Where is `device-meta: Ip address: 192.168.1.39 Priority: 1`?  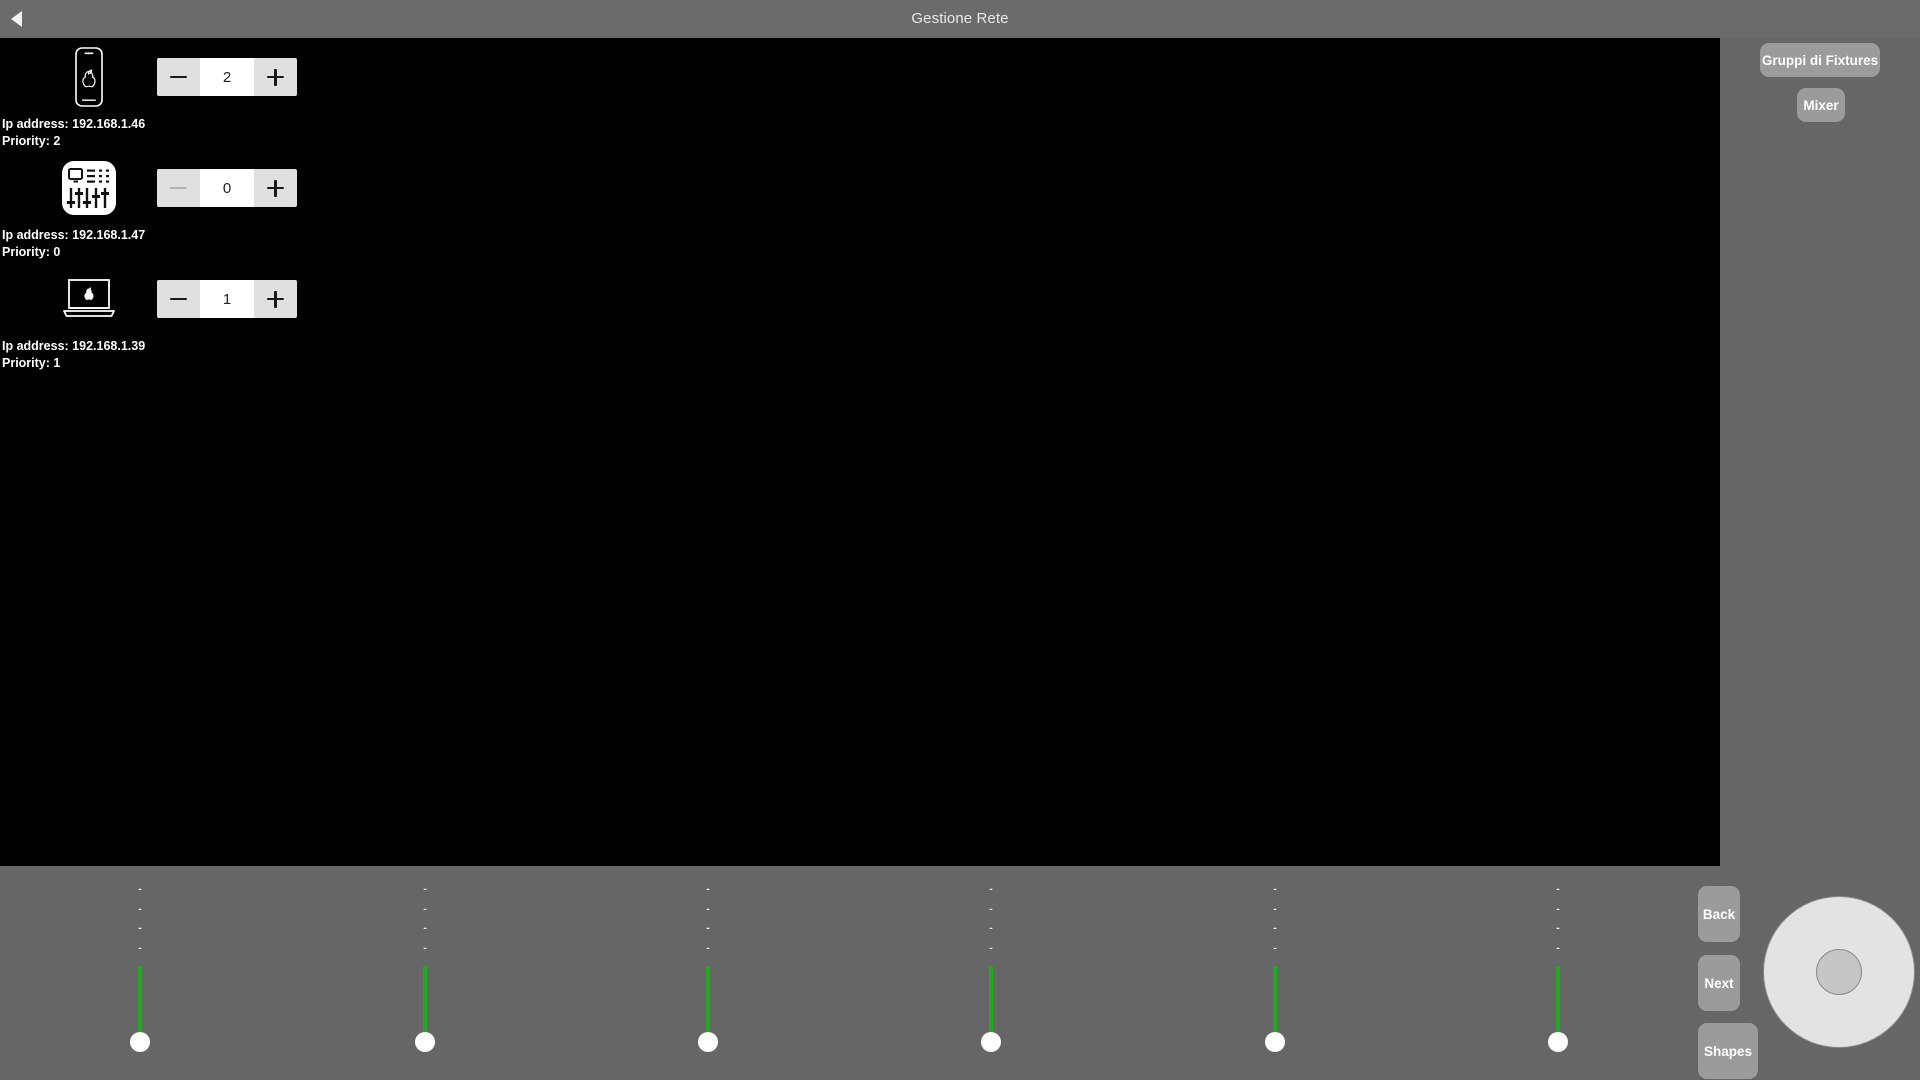 device-meta: Ip address: 192.168.1.39 Priority: 1 is located at coordinates (170, 354).